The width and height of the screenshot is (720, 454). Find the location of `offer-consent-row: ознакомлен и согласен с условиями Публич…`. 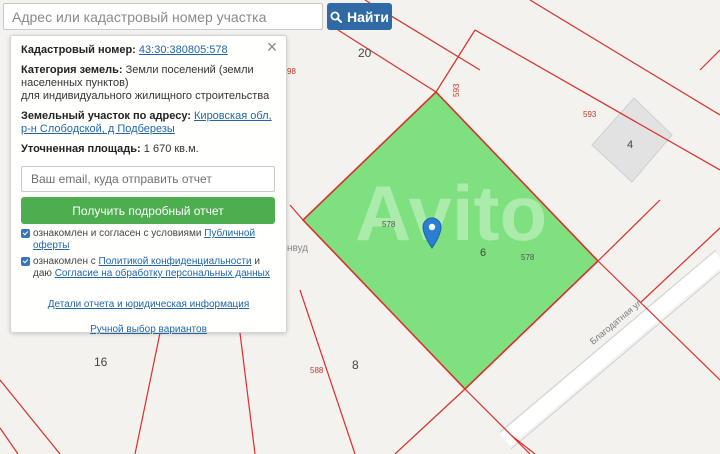

offer-consent-row: ознакомлен и согласен с условиями Публич… is located at coordinates (148, 240).